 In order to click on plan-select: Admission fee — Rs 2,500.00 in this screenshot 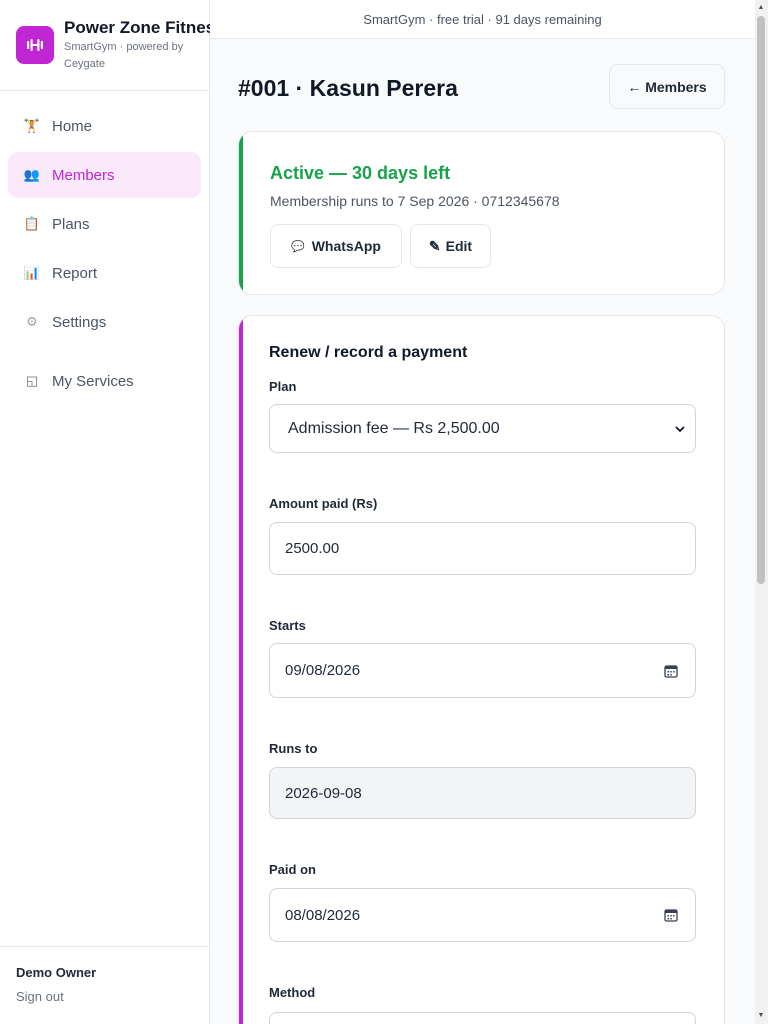, I will do `click(482, 428)`.